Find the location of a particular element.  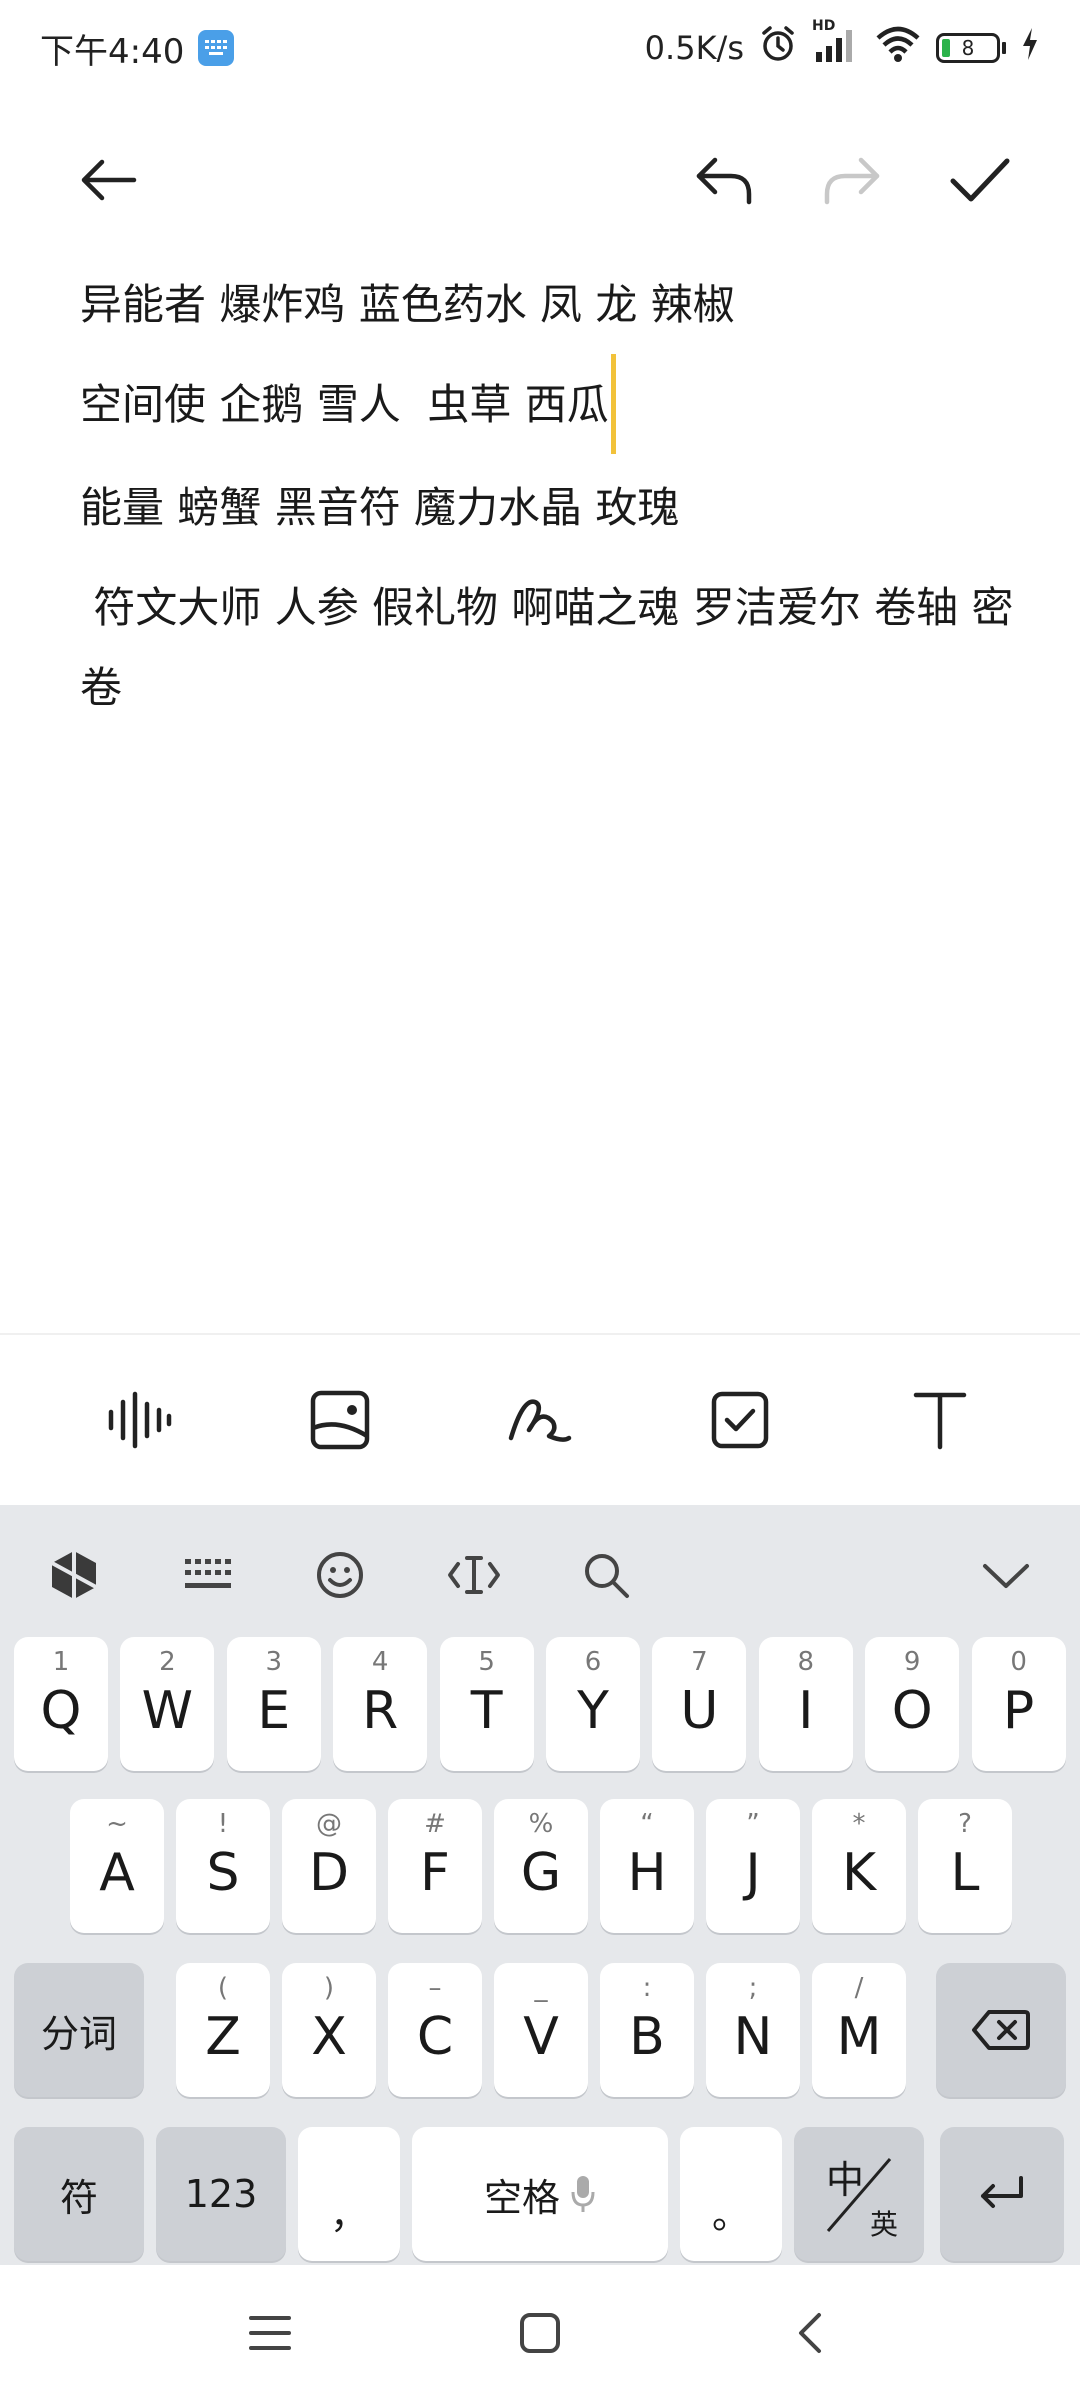

key-w: 2W is located at coordinates (167, 1704).